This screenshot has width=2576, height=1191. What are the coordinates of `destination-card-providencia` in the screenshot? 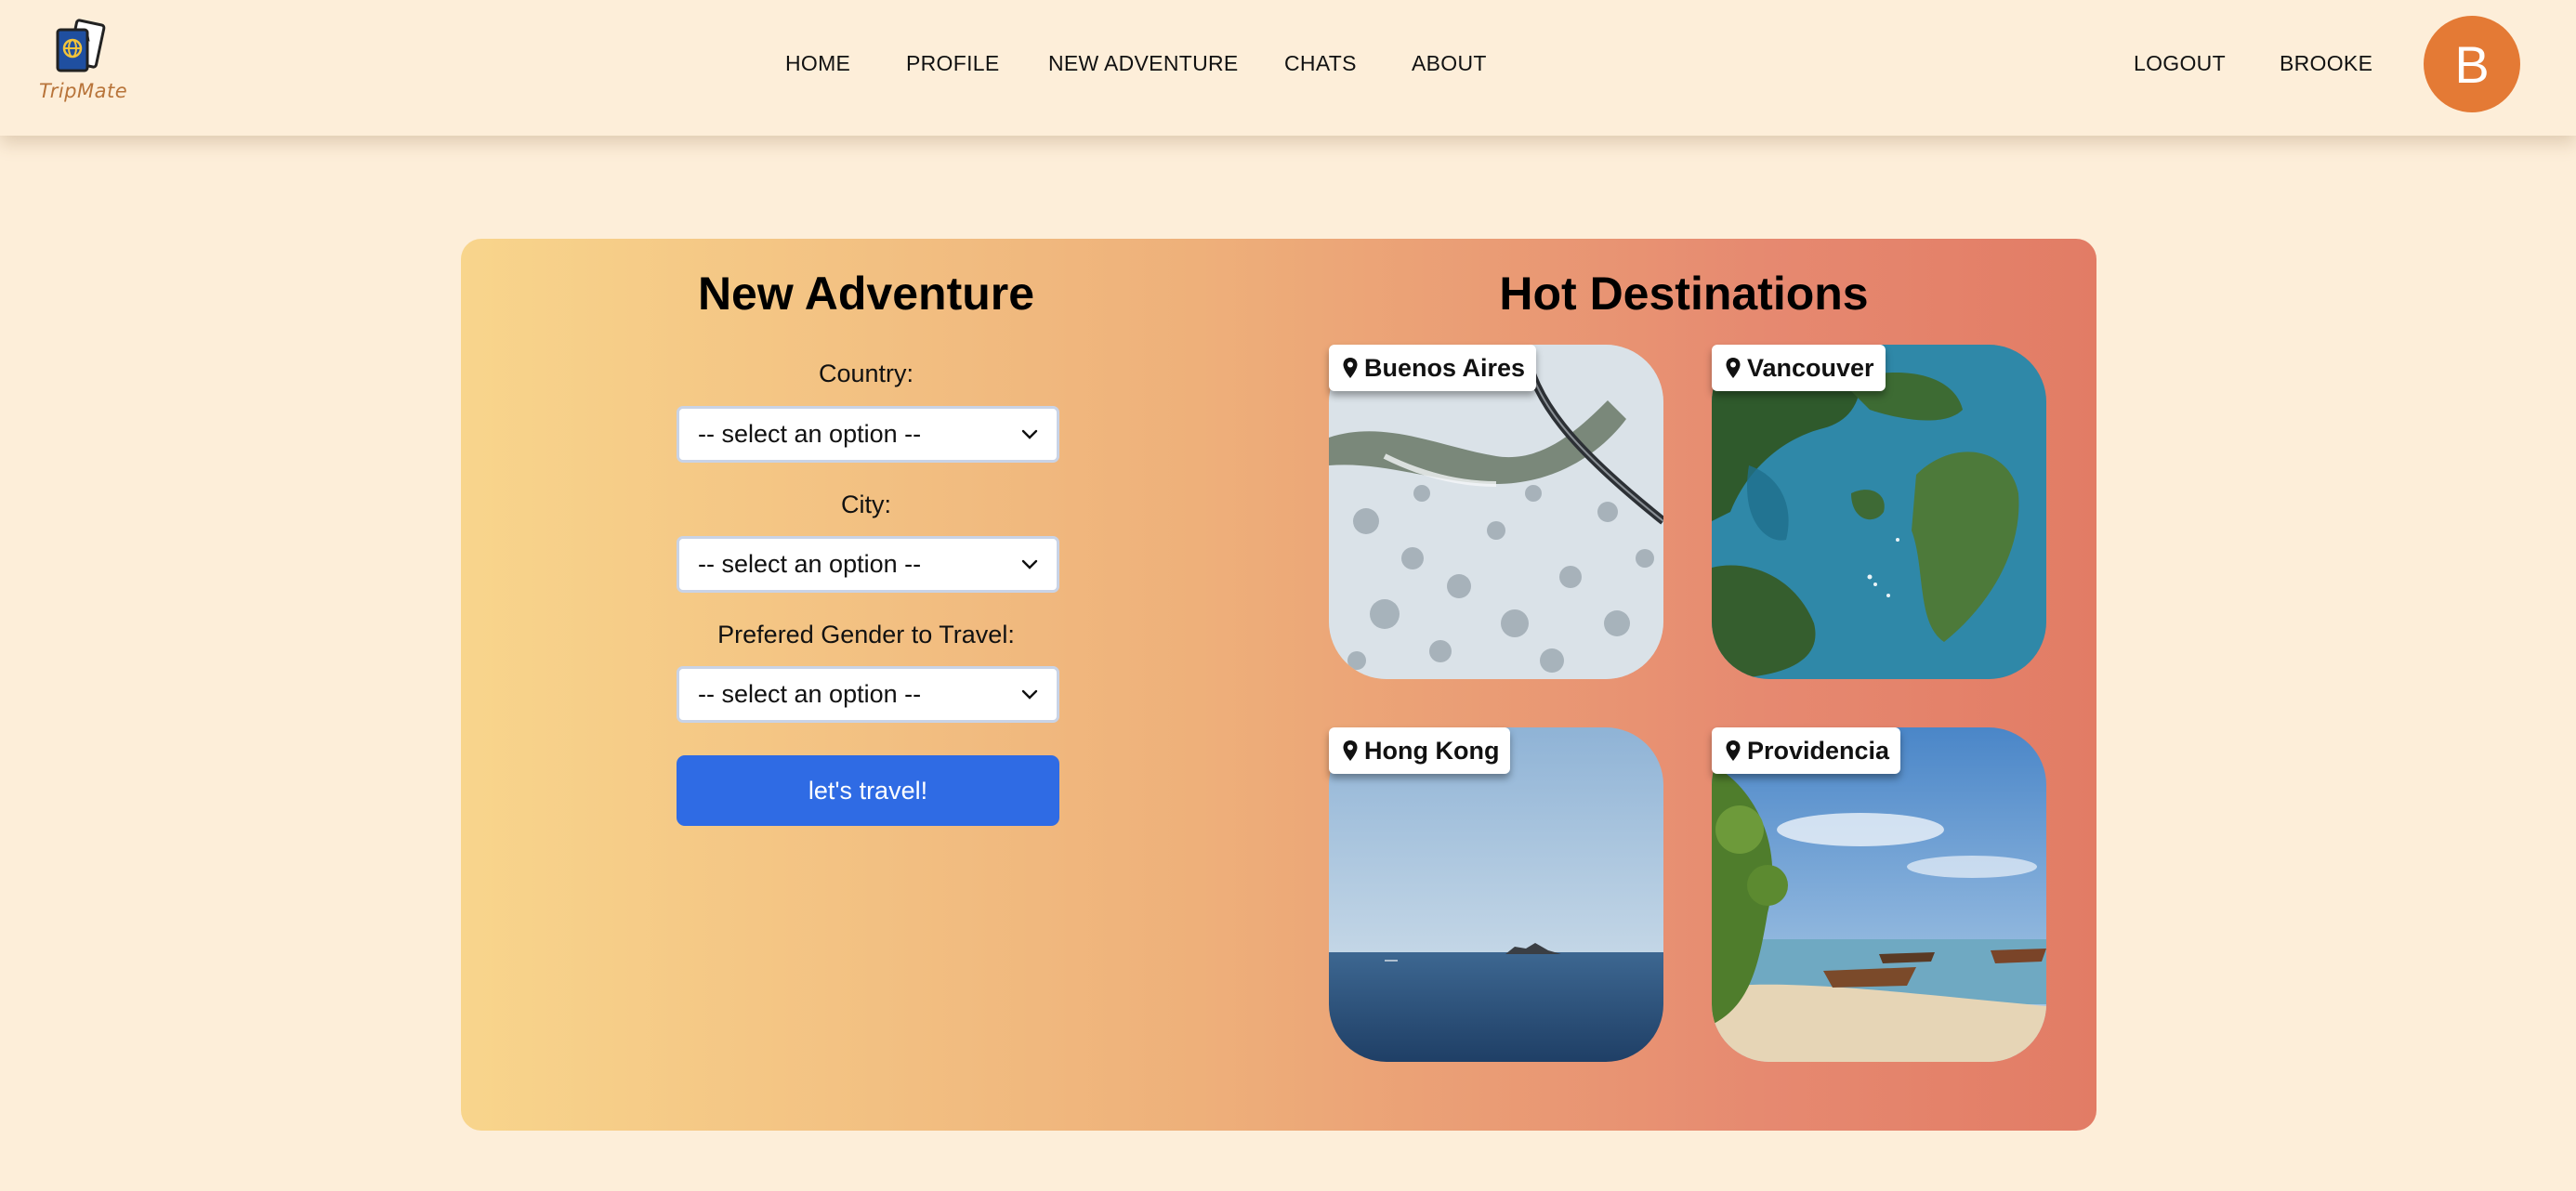 It's located at (1879, 895).